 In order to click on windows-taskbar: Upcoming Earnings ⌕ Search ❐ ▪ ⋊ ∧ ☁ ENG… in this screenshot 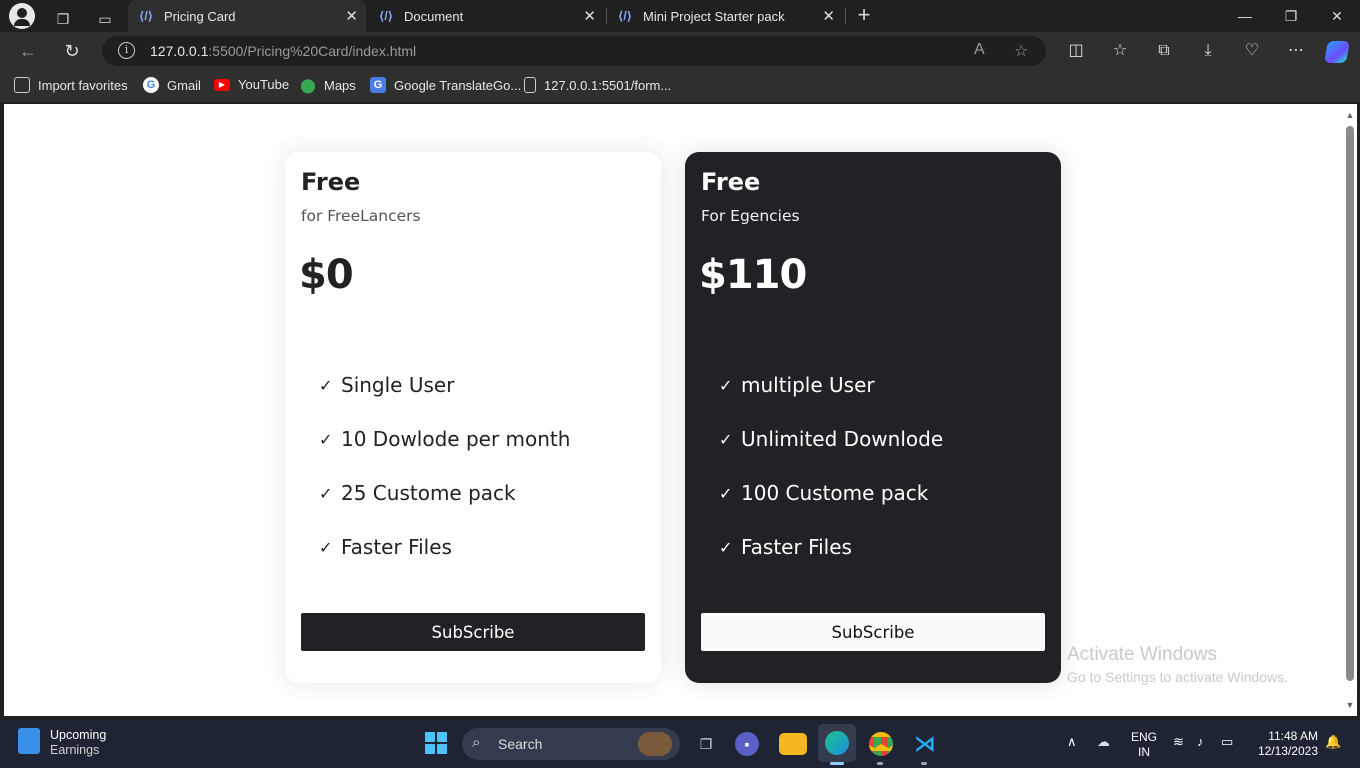, I will do `click(680, 744)`.